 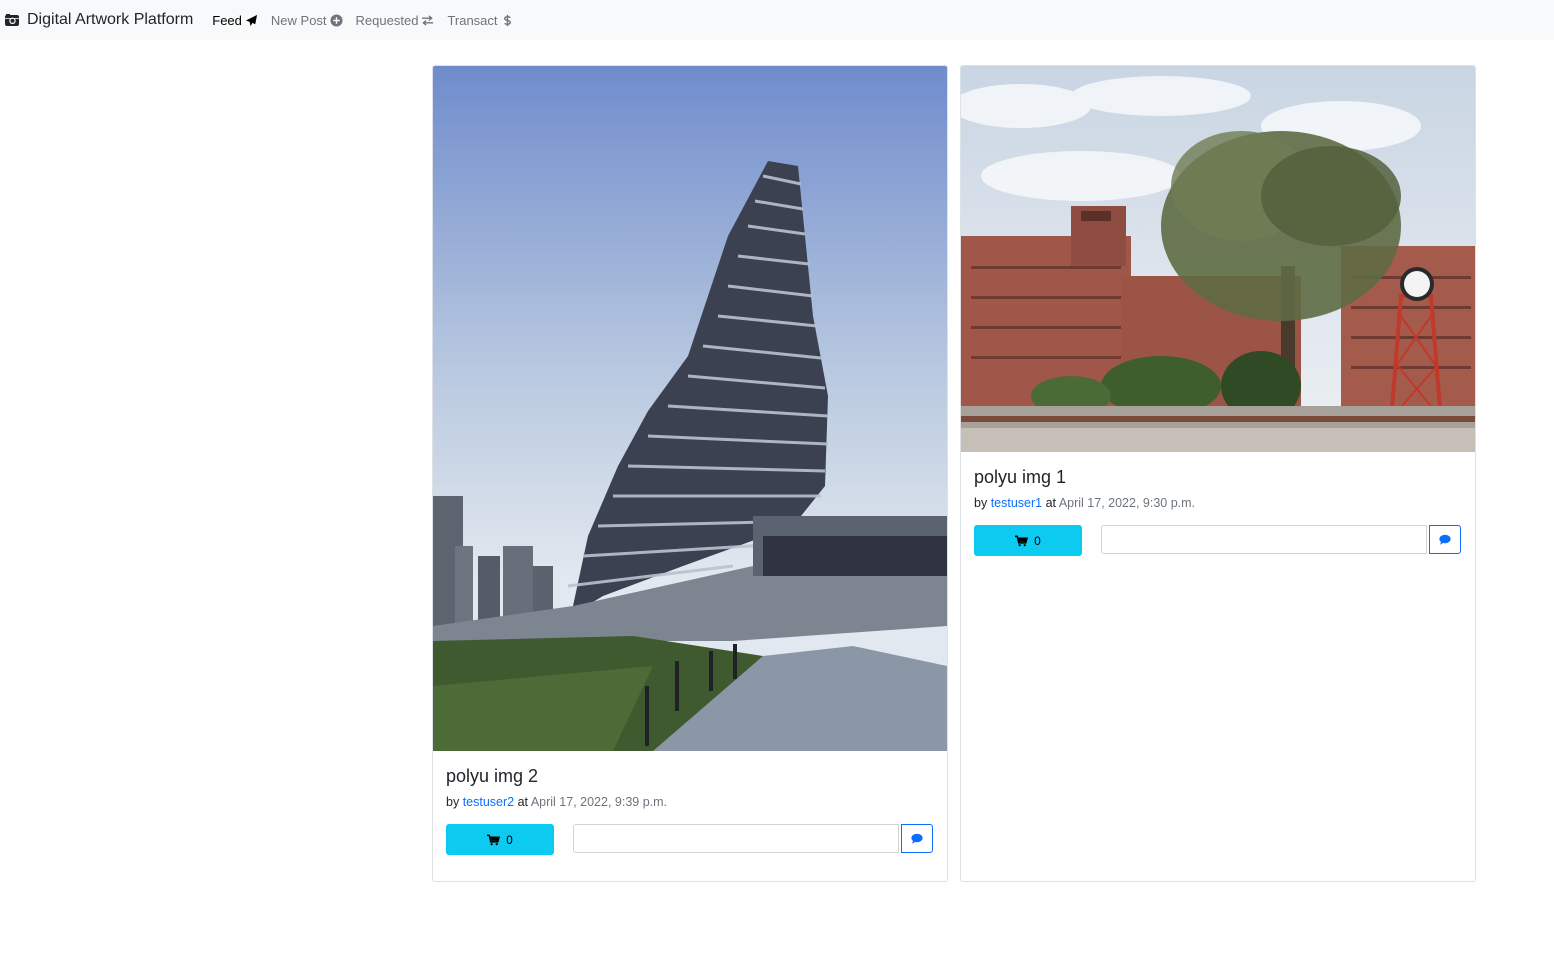 I want to click on post-author-link: testuser2, so click(x=488, y=802).